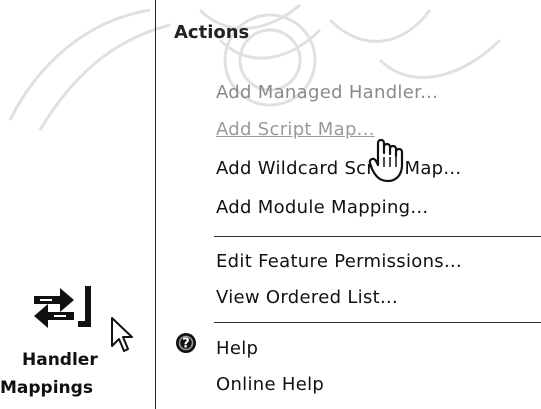 This screenshot has height=409, width=541. Describe the element at coordinates (78, 374) in the screenshot. I see `feature-label: Handler Mappings` at that location.